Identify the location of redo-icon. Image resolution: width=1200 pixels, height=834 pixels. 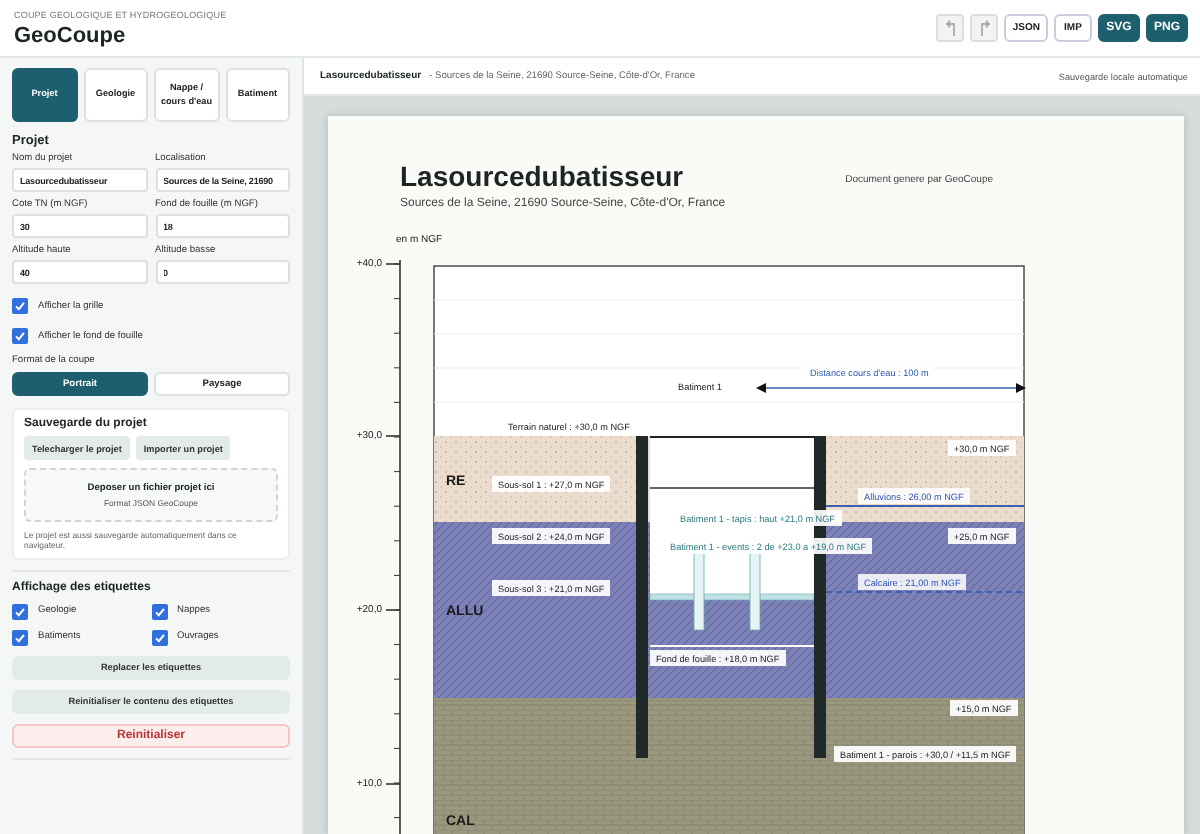
(984, 28).